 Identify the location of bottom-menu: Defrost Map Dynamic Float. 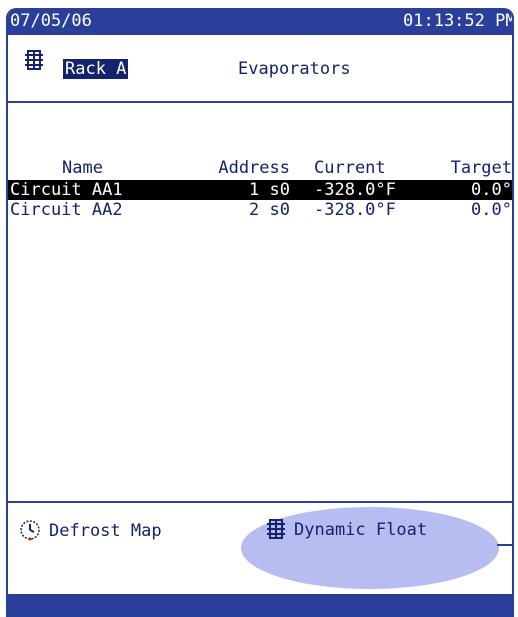
(260, 548).